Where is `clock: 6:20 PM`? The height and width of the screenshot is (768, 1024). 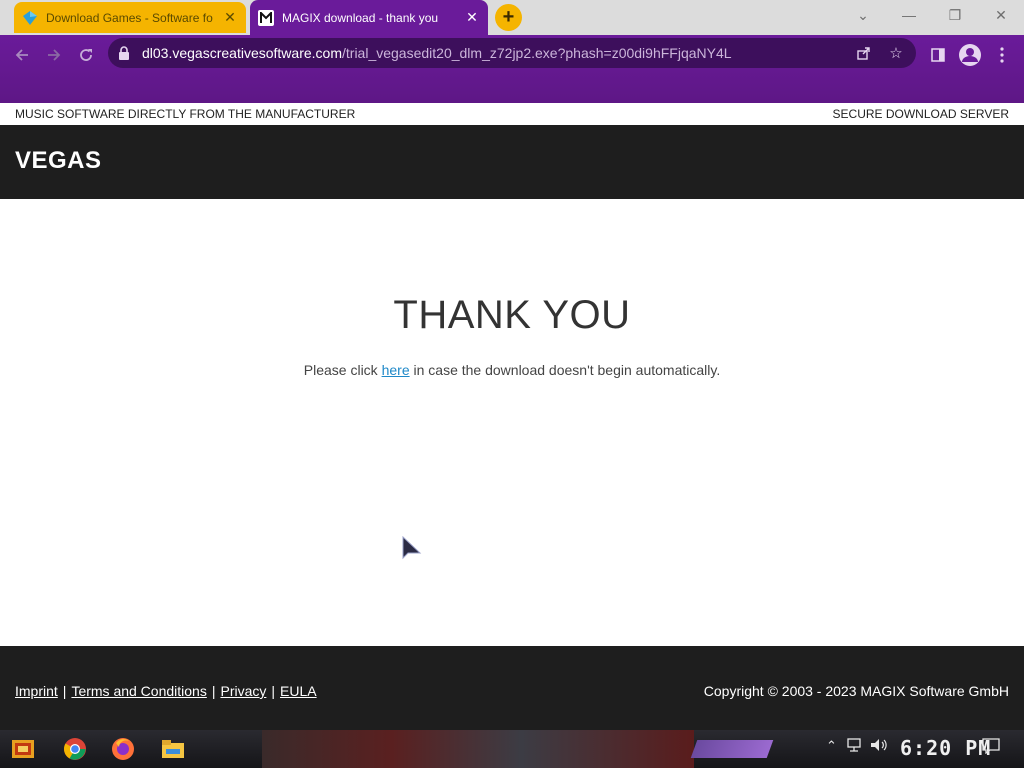
clock: 6:20 PM is located at coordinates (945, 748).